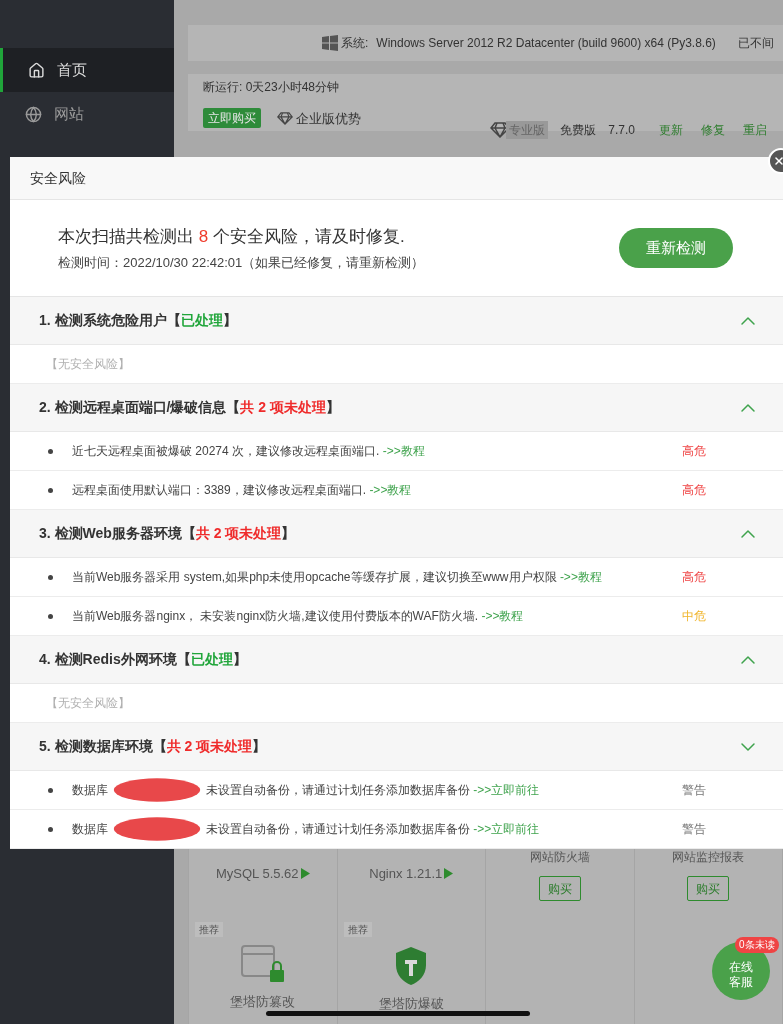  What do you see at coordinates (190, 407) in the screenshot?
I see `section-title: 2. 检测远程桌面端口/爆破信息【共 2 项未处理】` at bounding box center [190, 407].